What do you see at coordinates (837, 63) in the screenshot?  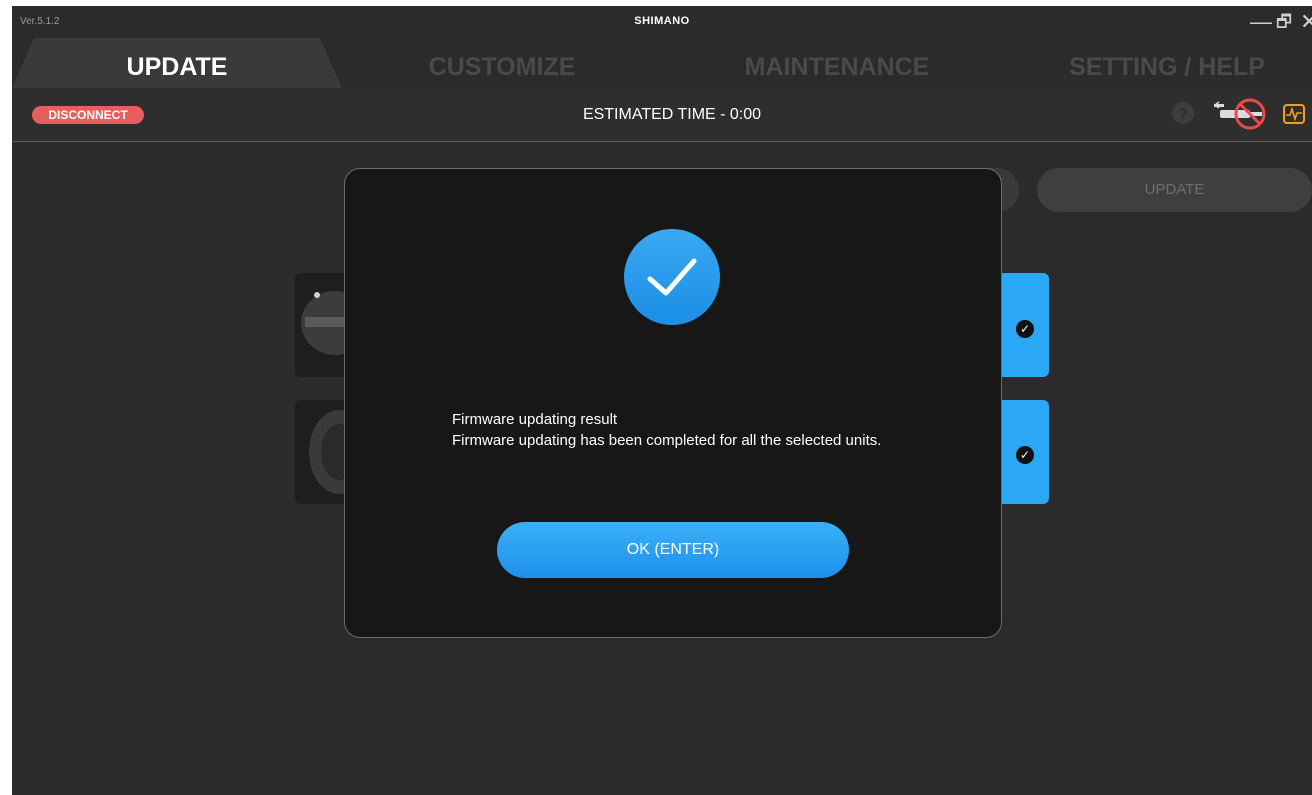 I see `tab-maintenance: MAINTENANCE` at bounding box center [837, 63].